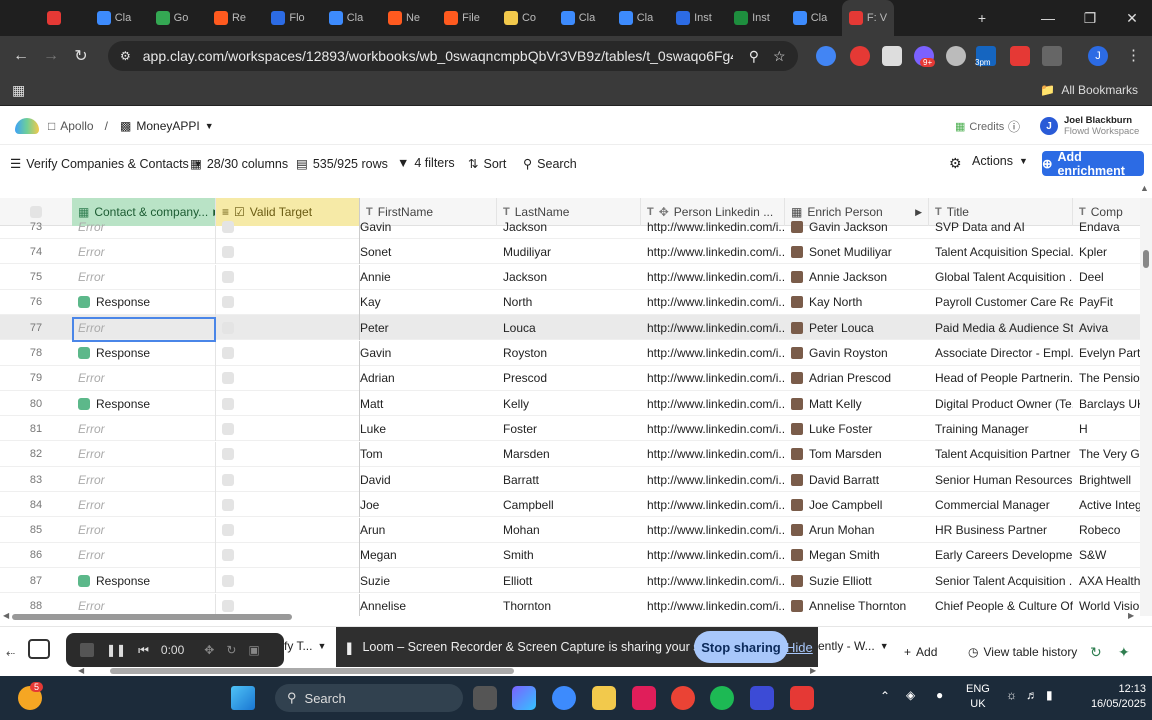 The width and height of the screenshot is (1152, 720). I want to click on vertical-scrollbar, so click(1146, 407).